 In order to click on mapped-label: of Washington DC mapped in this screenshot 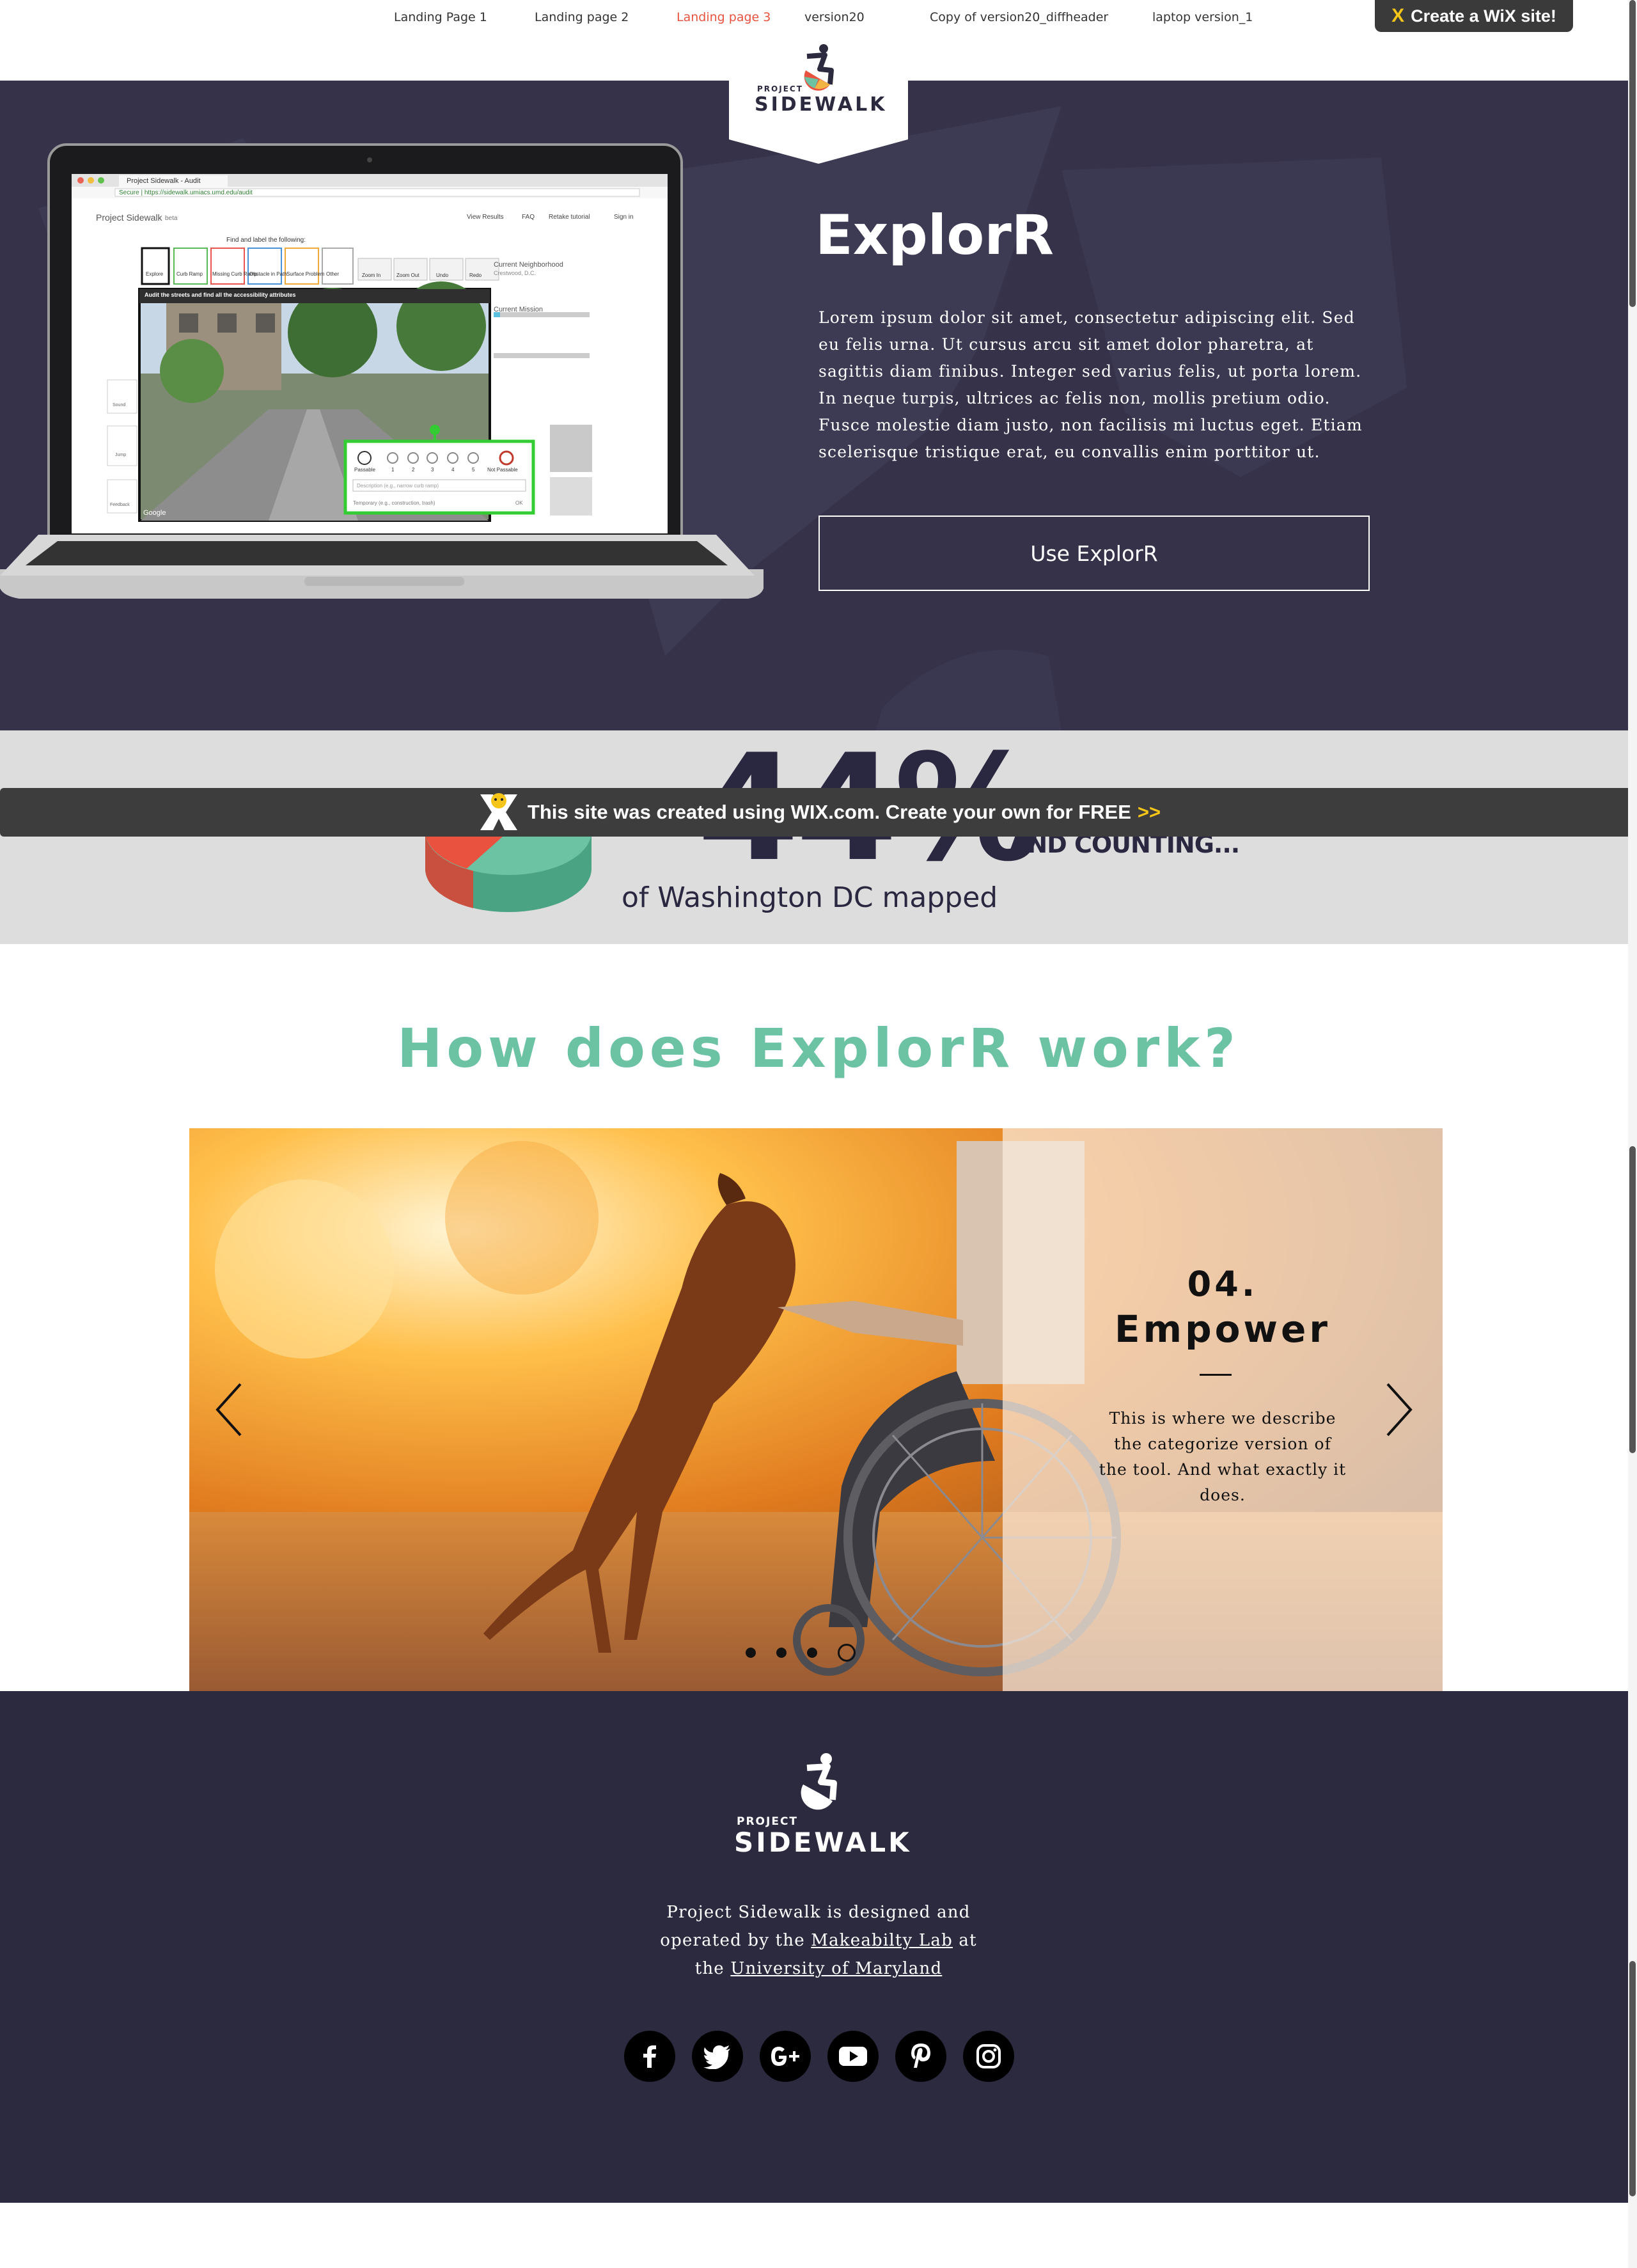, I will do `click(810, 897)`.